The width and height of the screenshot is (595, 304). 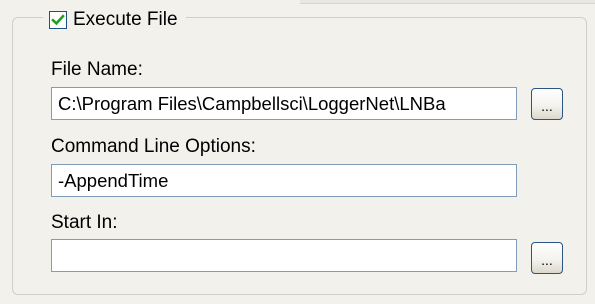 What do you see at coordinates (284, 180) in the screenshot?
I see `command-line-options-field: -AppendTime` at bounding box center [284, 180].